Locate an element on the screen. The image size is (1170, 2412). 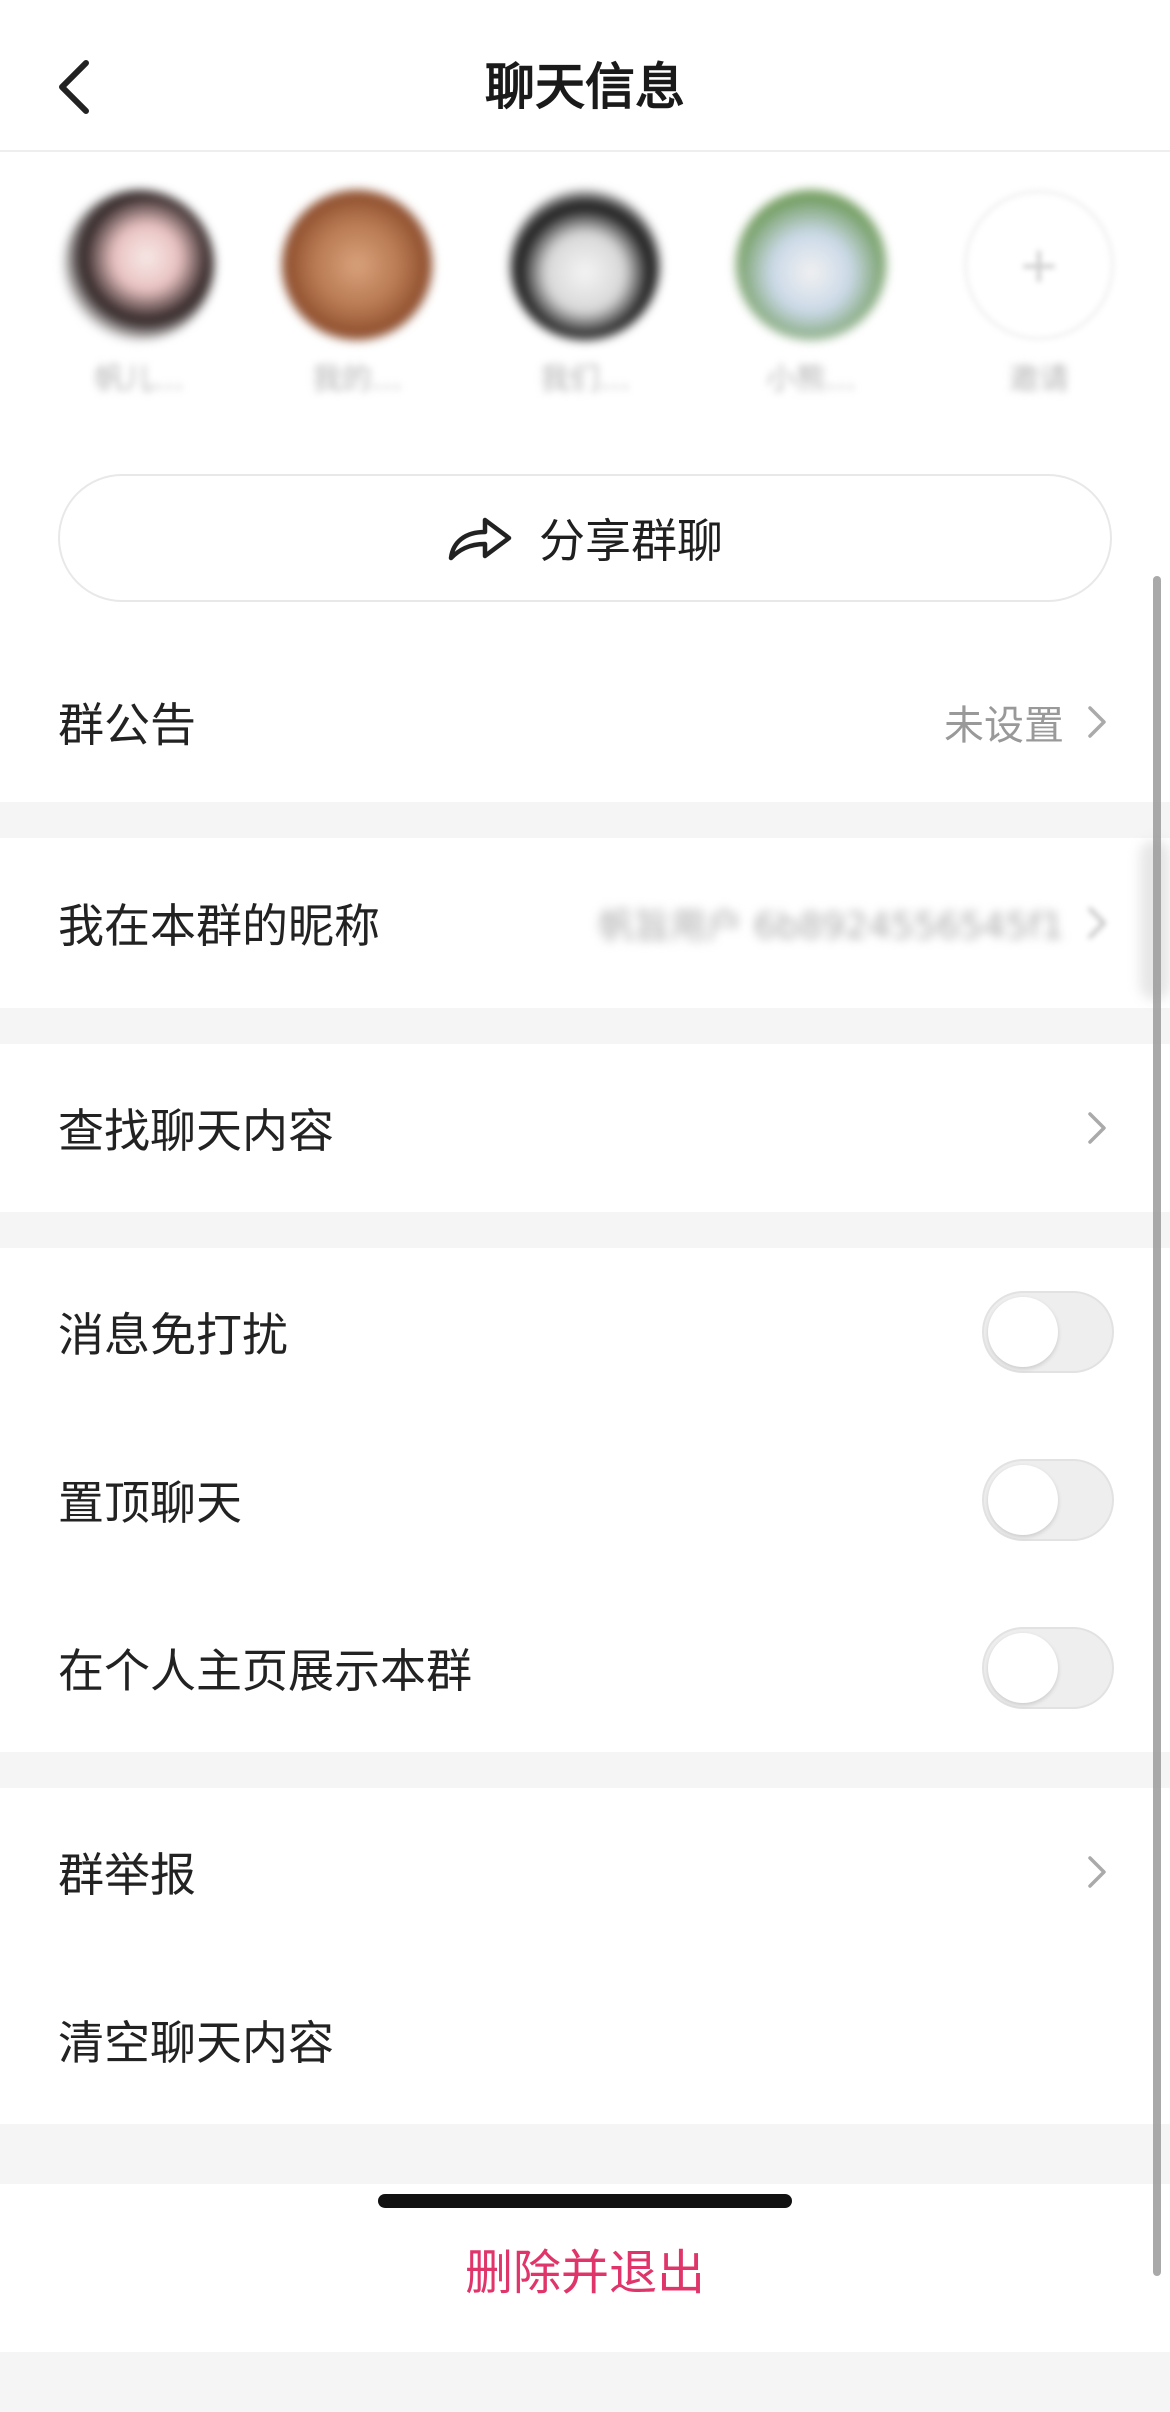
home-indicator is located at coordinates (585, 2201).